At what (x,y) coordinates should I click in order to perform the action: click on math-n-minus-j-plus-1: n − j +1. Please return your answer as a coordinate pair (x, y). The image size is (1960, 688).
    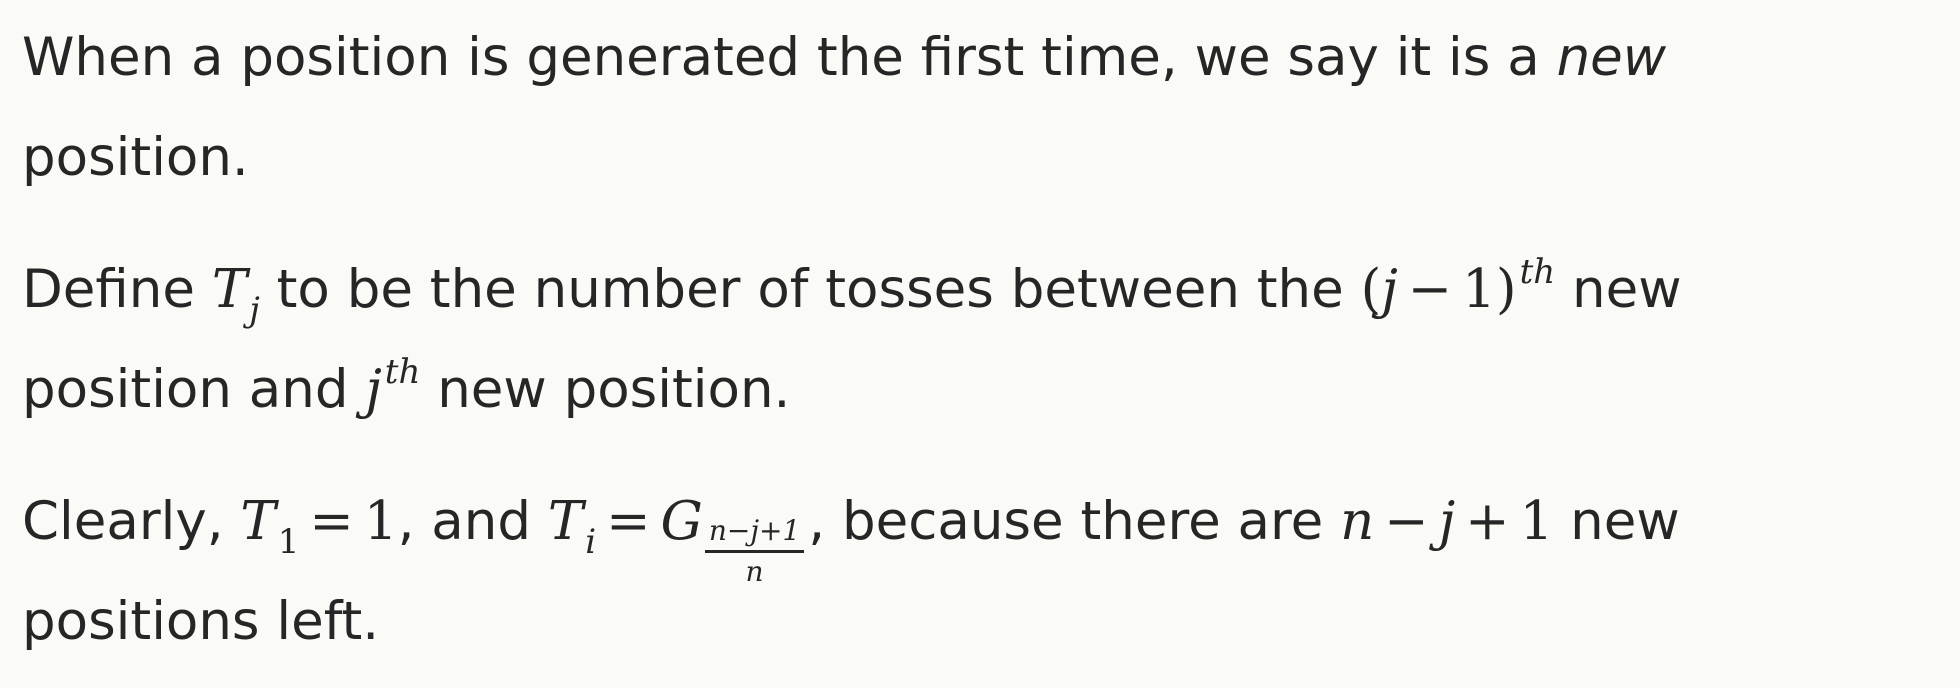
    Looking at the image, I should click on (1446, 521).